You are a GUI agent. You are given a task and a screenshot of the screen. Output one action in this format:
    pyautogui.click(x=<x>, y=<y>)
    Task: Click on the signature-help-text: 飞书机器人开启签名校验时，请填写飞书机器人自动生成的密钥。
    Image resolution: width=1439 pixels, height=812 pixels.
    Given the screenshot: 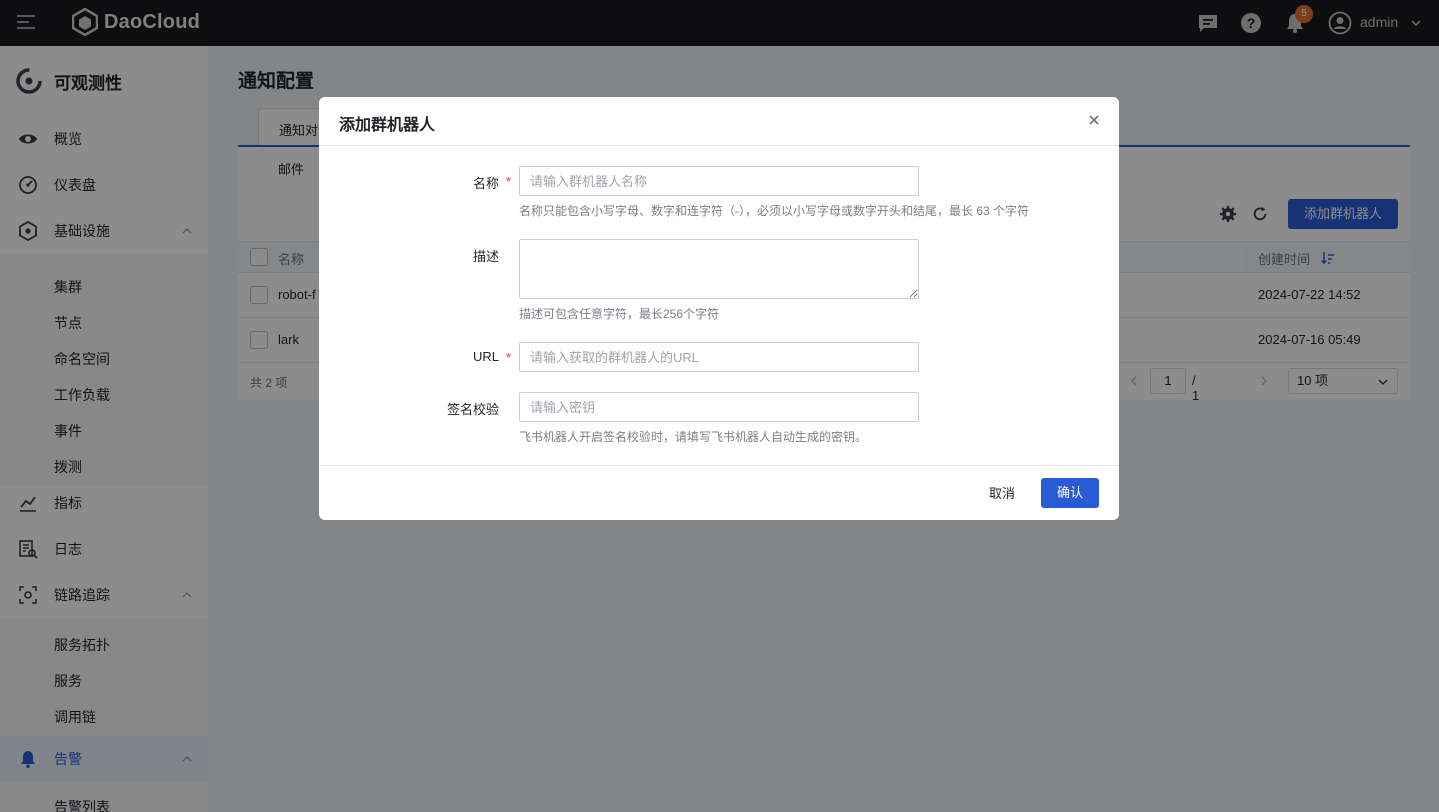 What is the action you would take?
    pyautogui.click(x=693, y=437)
    